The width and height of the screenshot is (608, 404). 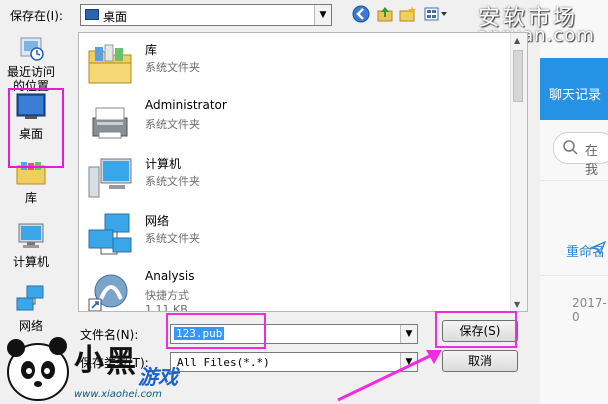 I want to click on desktop-icon, so click(x=92, y=14).